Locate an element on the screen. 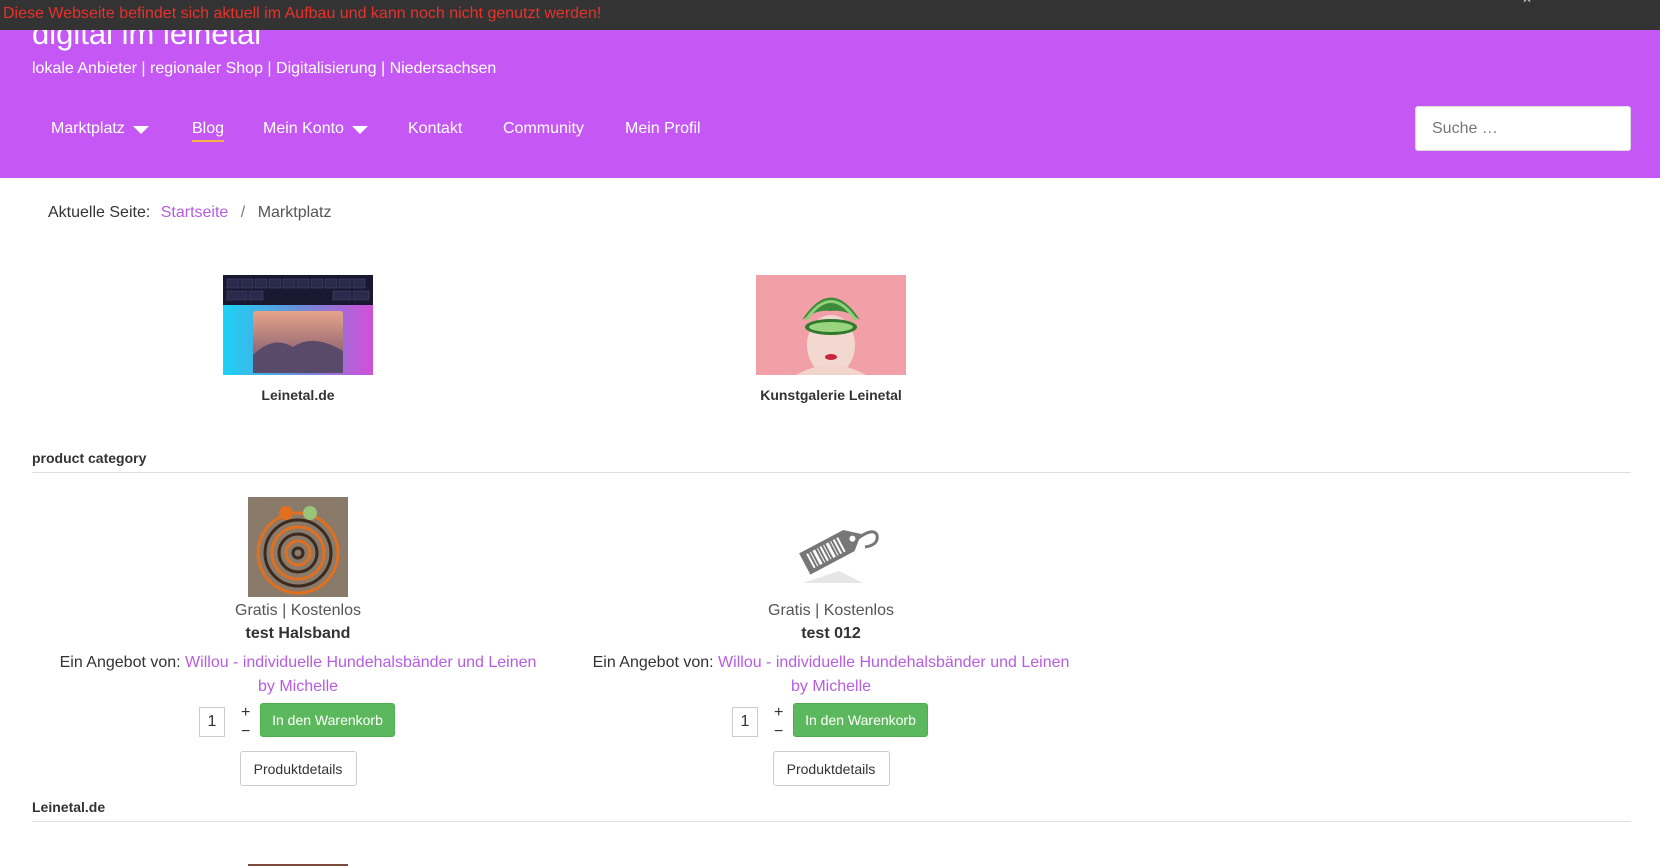 Image resolution: width=1660 pixels, height=866 pixels. keyboard-gradient-image is located at coordinates (298, 325).